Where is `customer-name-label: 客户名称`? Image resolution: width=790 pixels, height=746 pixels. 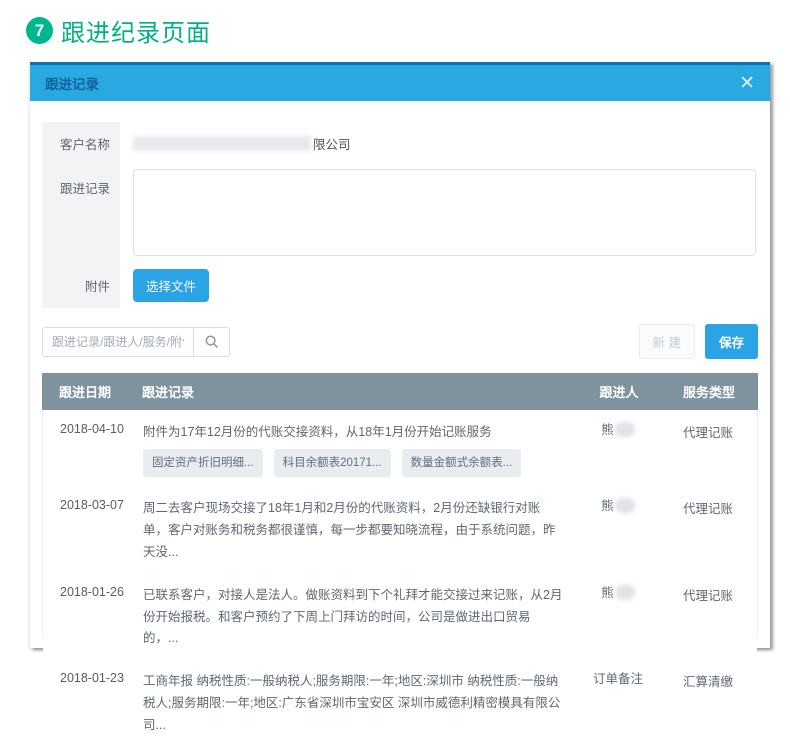
customer-name-label: 客户名称 is located at coordinates (84, 144).